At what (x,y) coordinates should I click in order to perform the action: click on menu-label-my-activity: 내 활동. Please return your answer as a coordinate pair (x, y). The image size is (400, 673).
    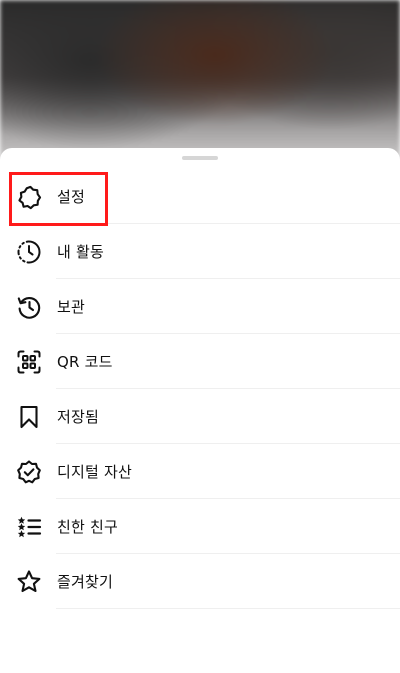
    Looking at the image, I should click on (80, 252).